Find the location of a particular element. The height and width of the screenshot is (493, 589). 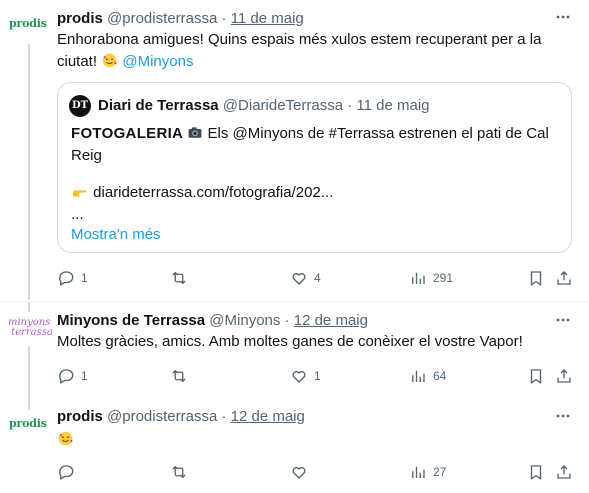

reply-button is located at coordinates (69, 472).